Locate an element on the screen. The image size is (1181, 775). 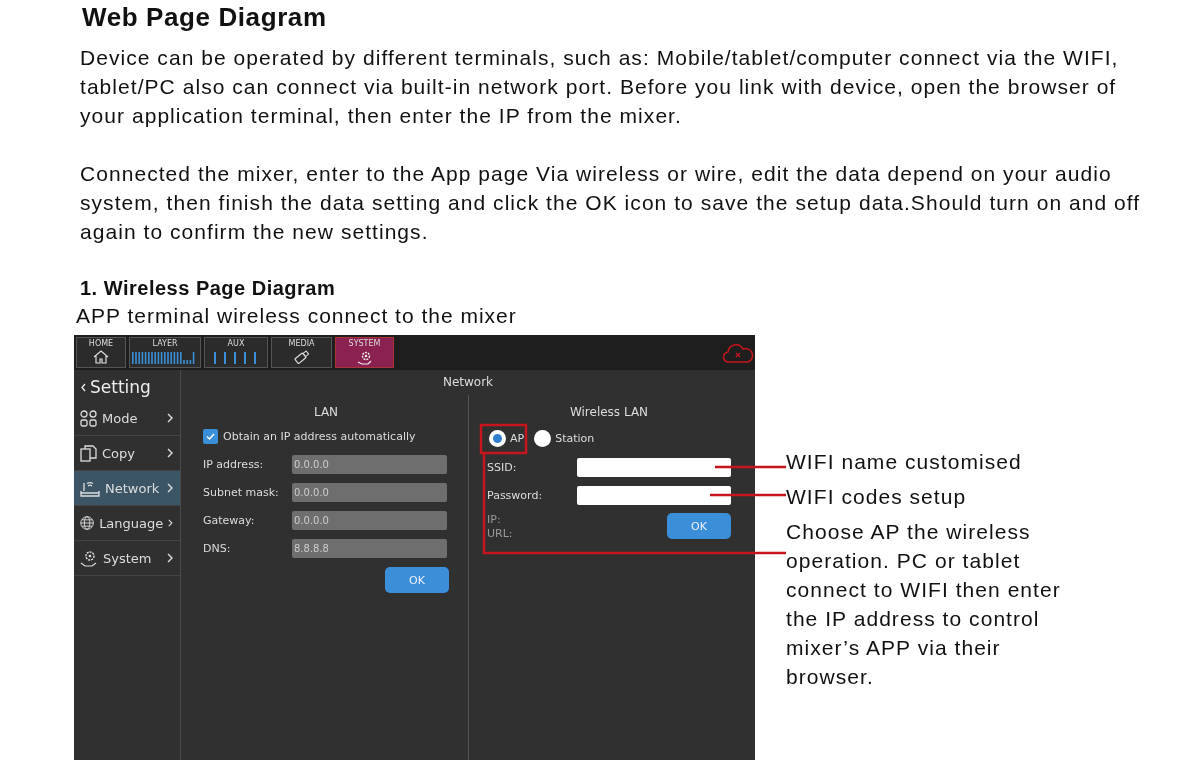
top-tab: AUX is located at coordinates (236, 352).